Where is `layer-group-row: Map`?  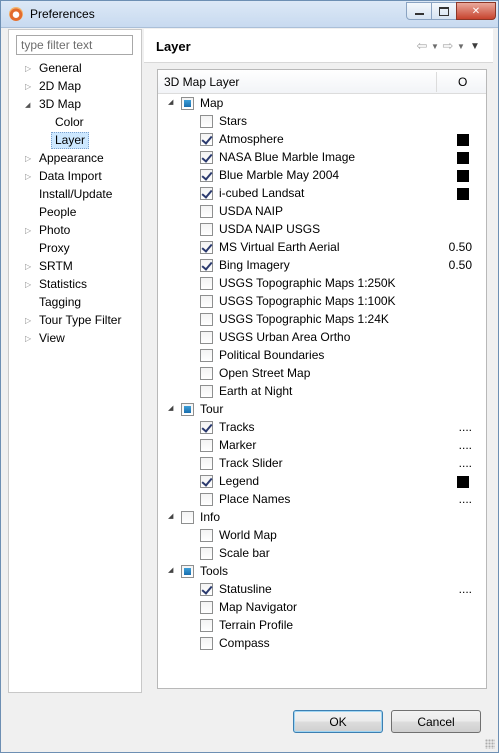
layer-group-row: Map is located at coordinates (322, 104).